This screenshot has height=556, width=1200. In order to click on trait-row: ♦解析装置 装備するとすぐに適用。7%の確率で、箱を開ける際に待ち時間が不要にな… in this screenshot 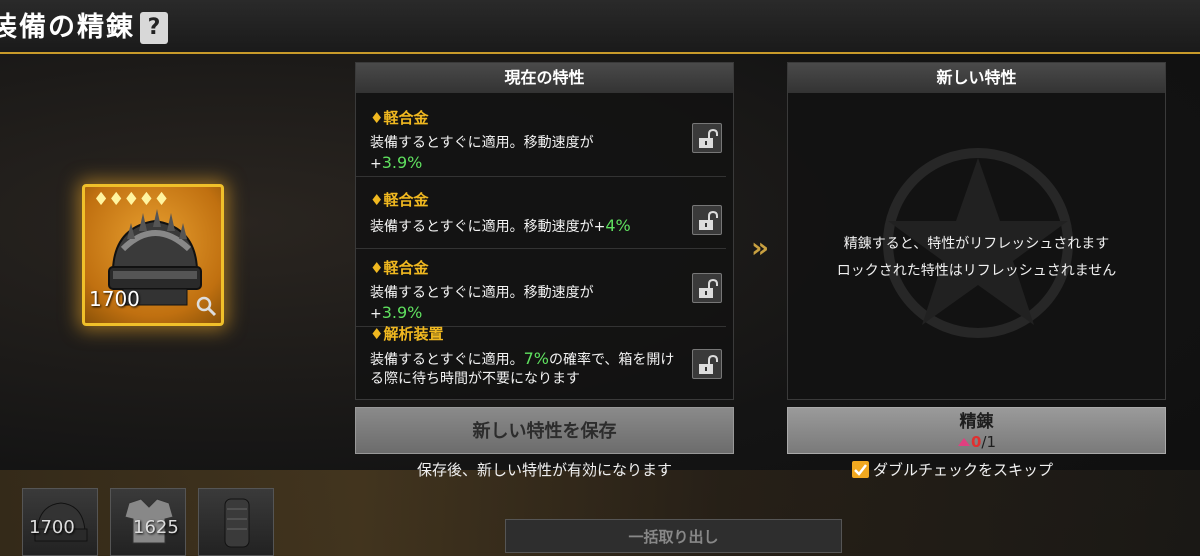, I will do `click(541, 361)`.